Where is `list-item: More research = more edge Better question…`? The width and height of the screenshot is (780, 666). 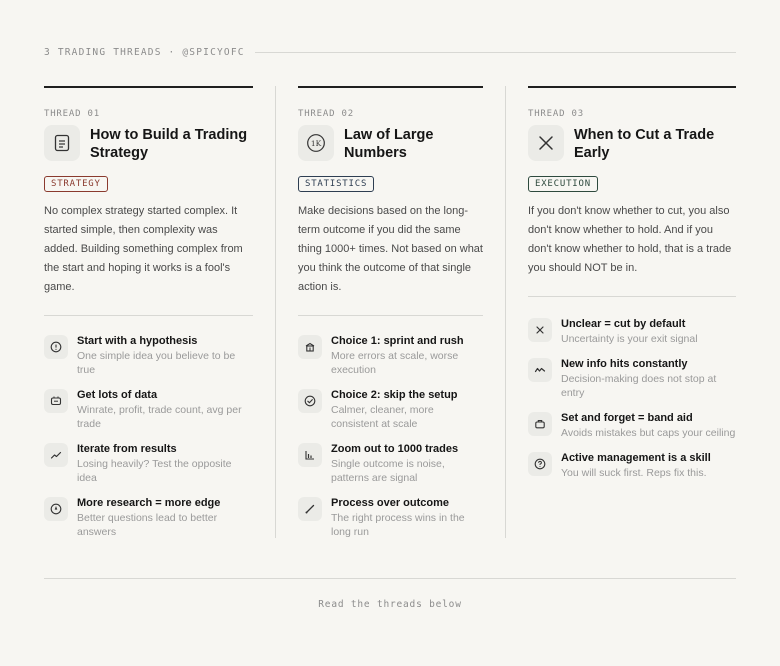 list-item: More research = more edge Better question… is located at coordinates (148, 517).